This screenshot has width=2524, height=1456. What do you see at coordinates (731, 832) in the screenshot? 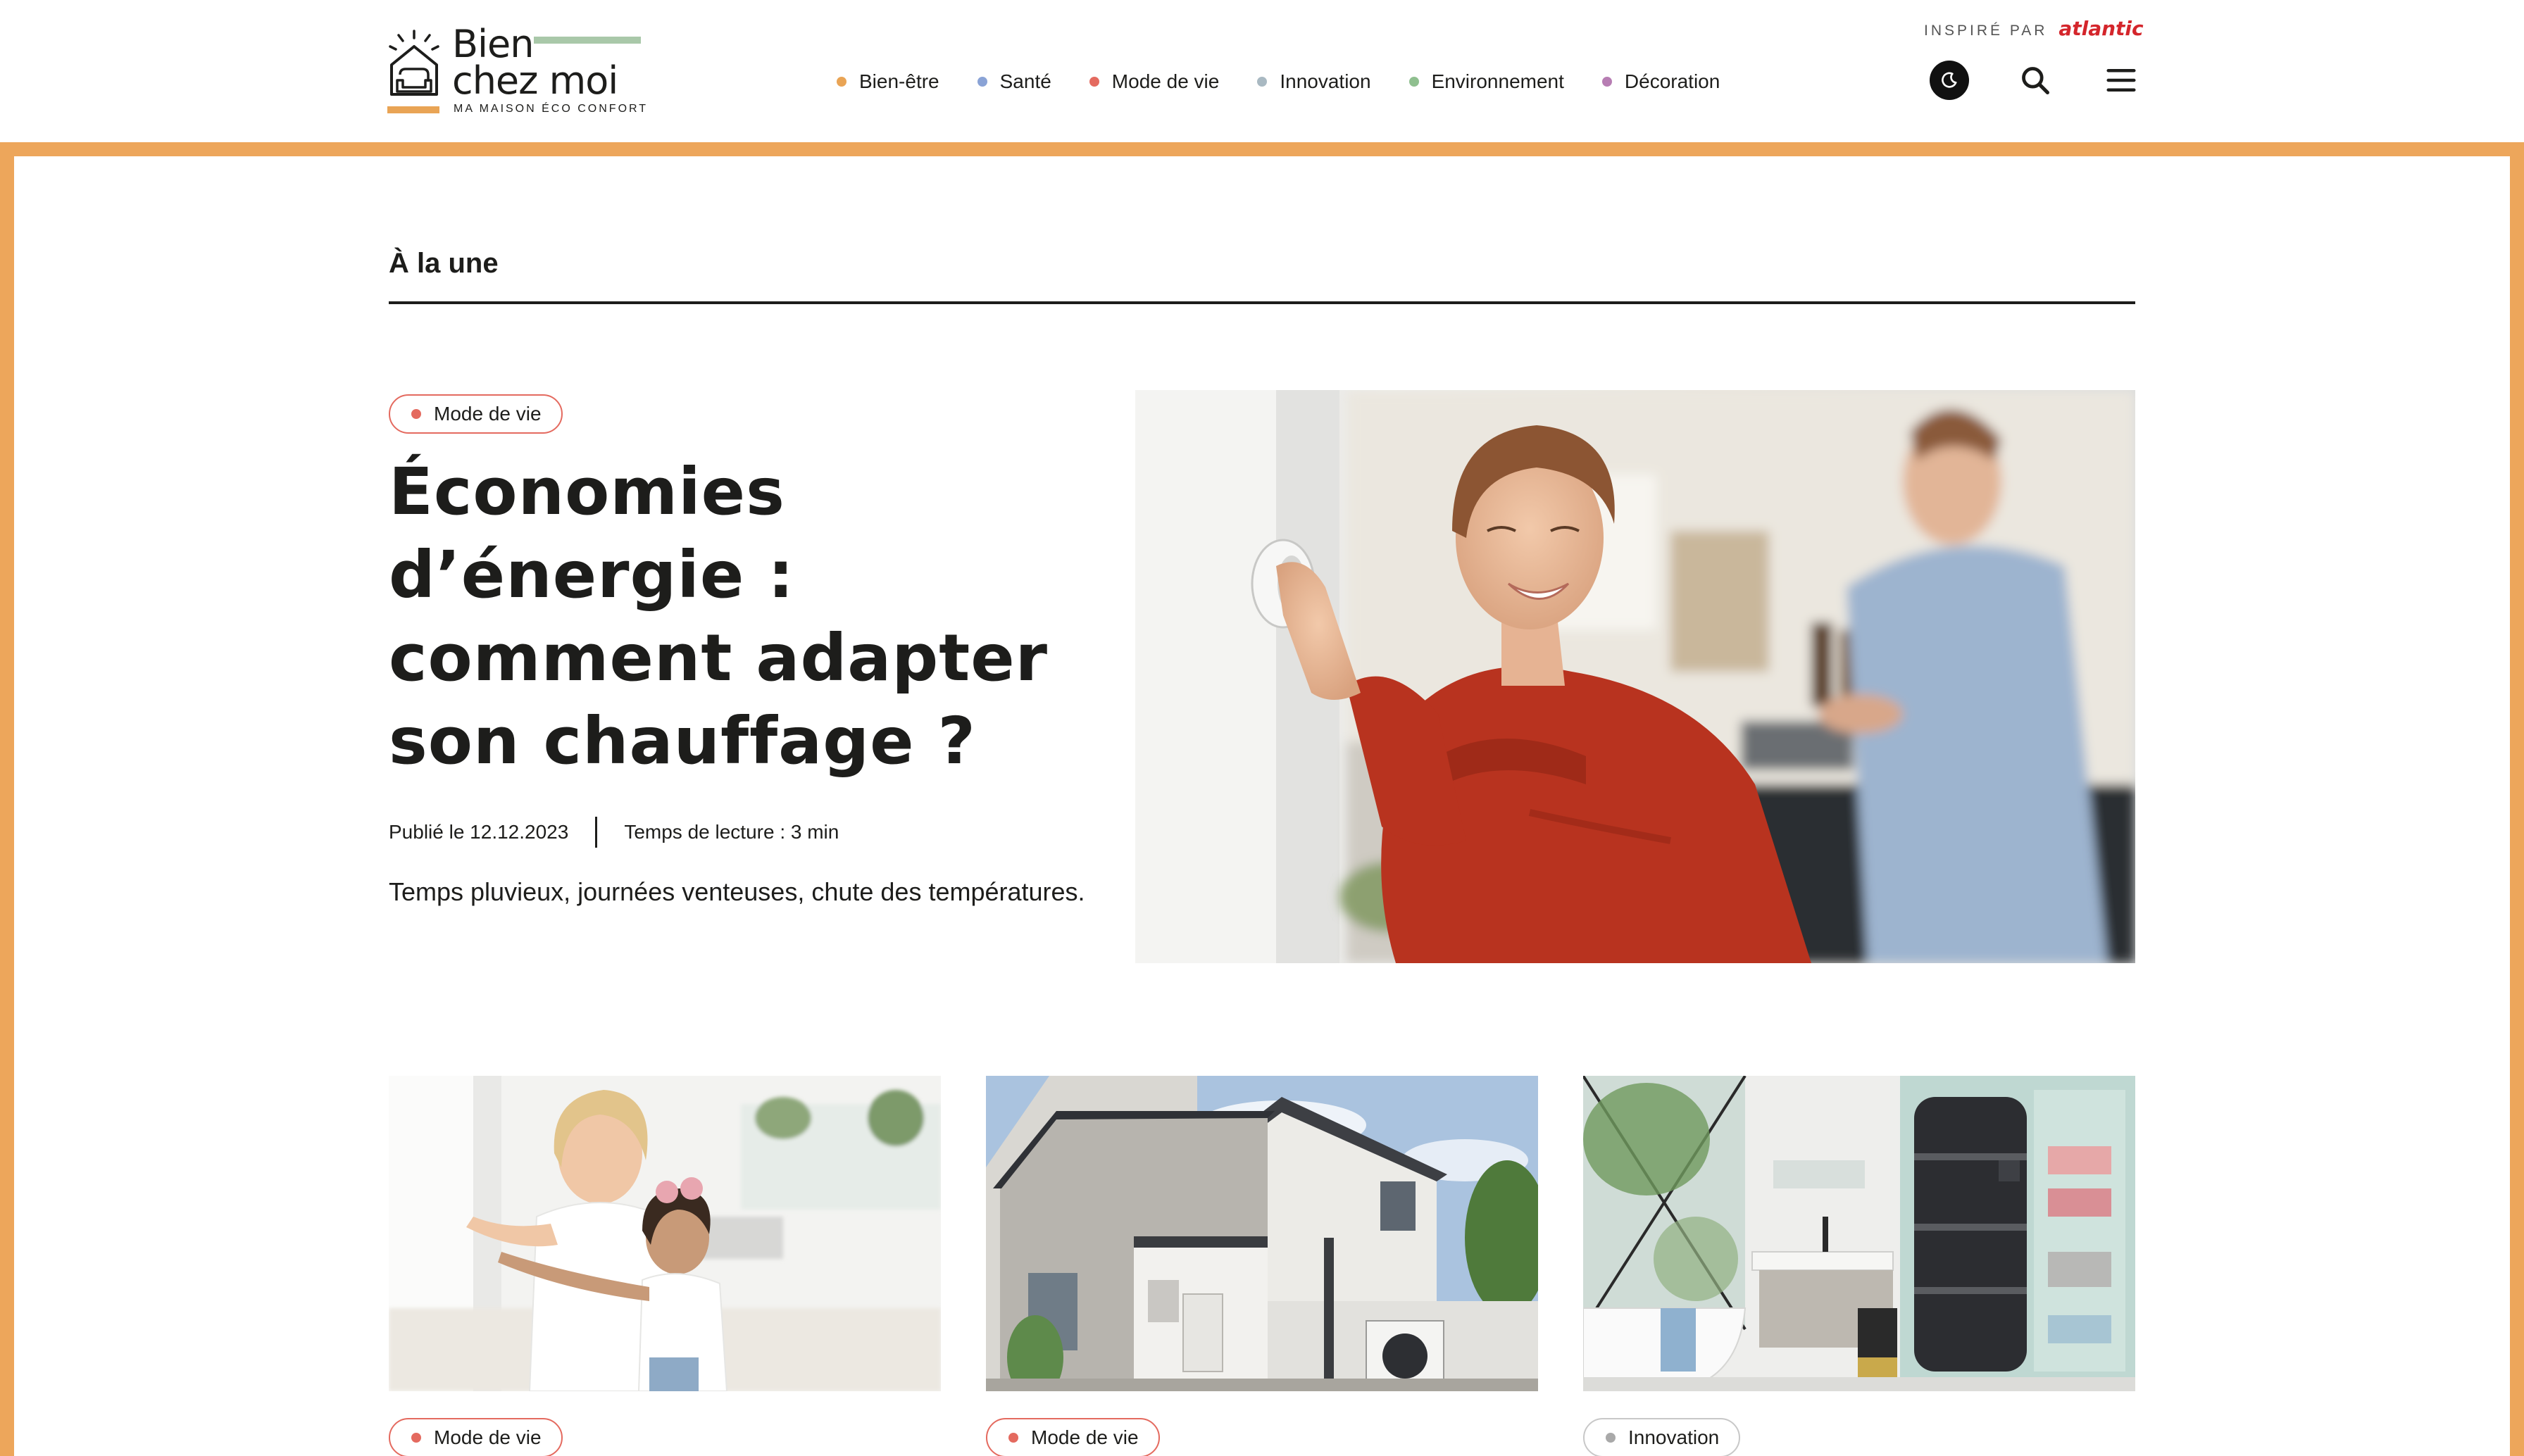
I see `reading-time: Temps de lecture : 3 min` at bounding box center [731, 832].